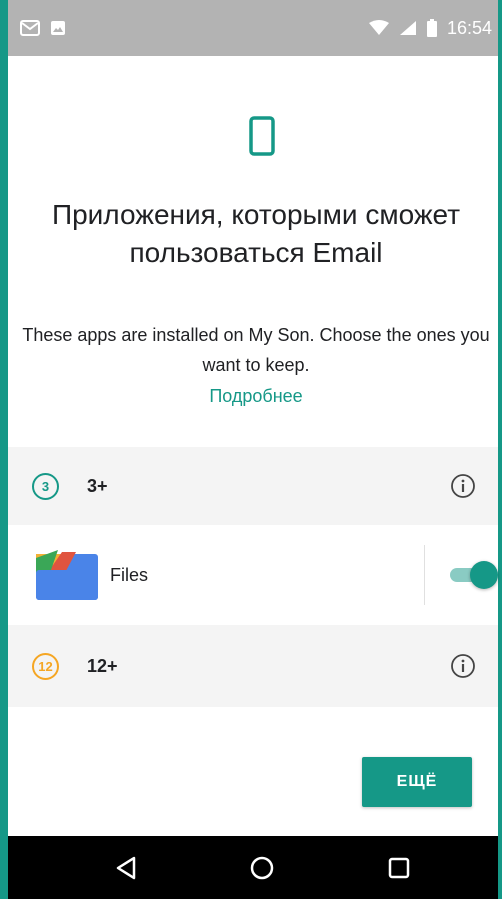  Describe the element at coordinates (67, 575) in the screenshot. I see `files-app-icon` at that location.